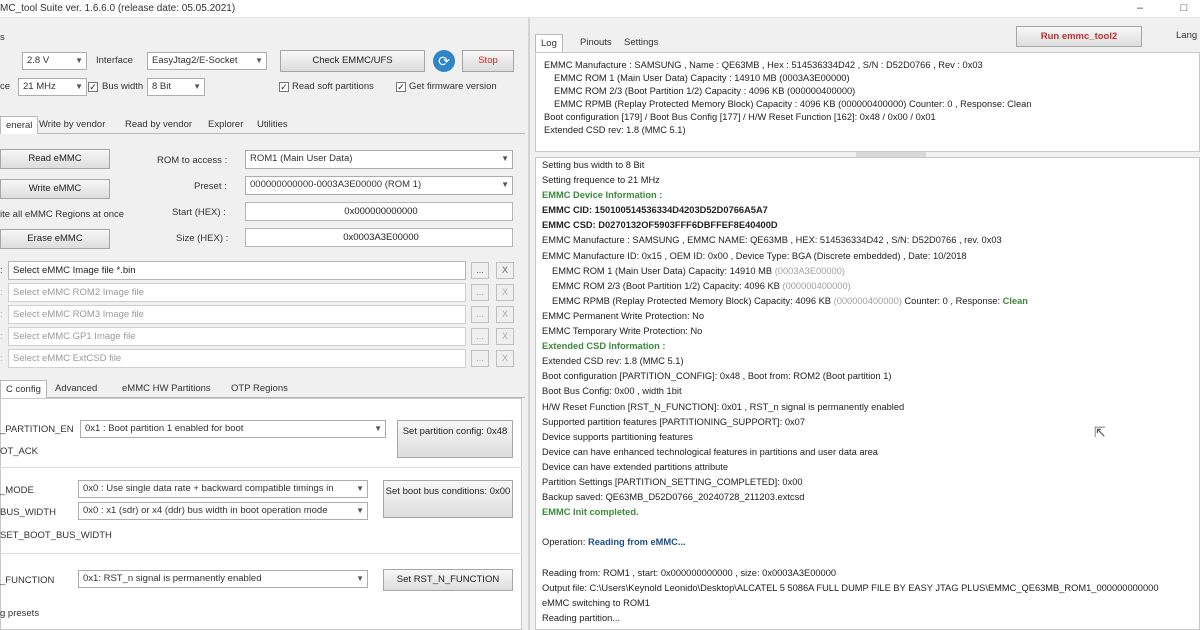  What do you see at coordinates (27, 580) in the screenshot?
I see `rst-function-label: _FUNCTION` at bounding box center [27, 580].